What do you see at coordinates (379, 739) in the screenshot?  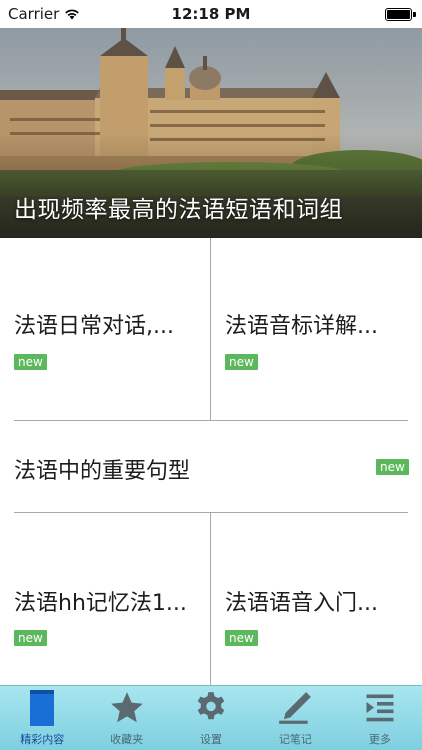 I see `tab-label: 更多` at bounding box center [379, 739].